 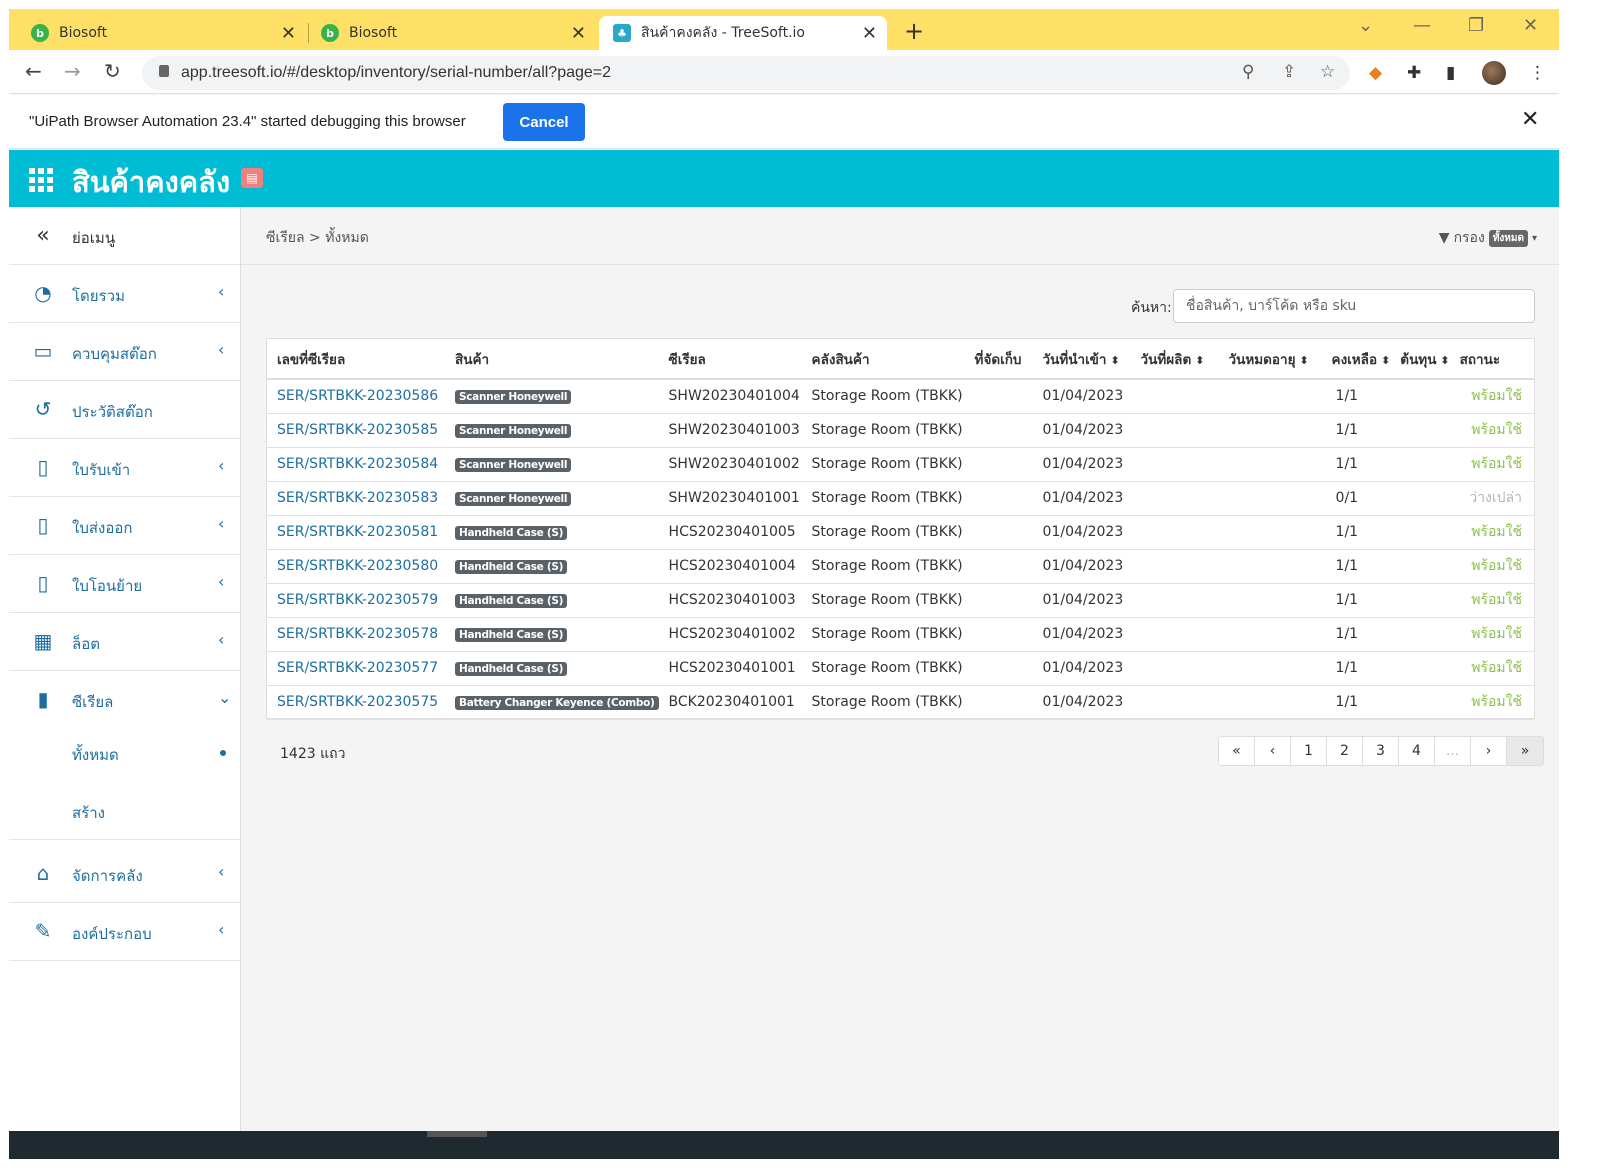 I want to click on profile-avatar, so click(x=1494, y=73).